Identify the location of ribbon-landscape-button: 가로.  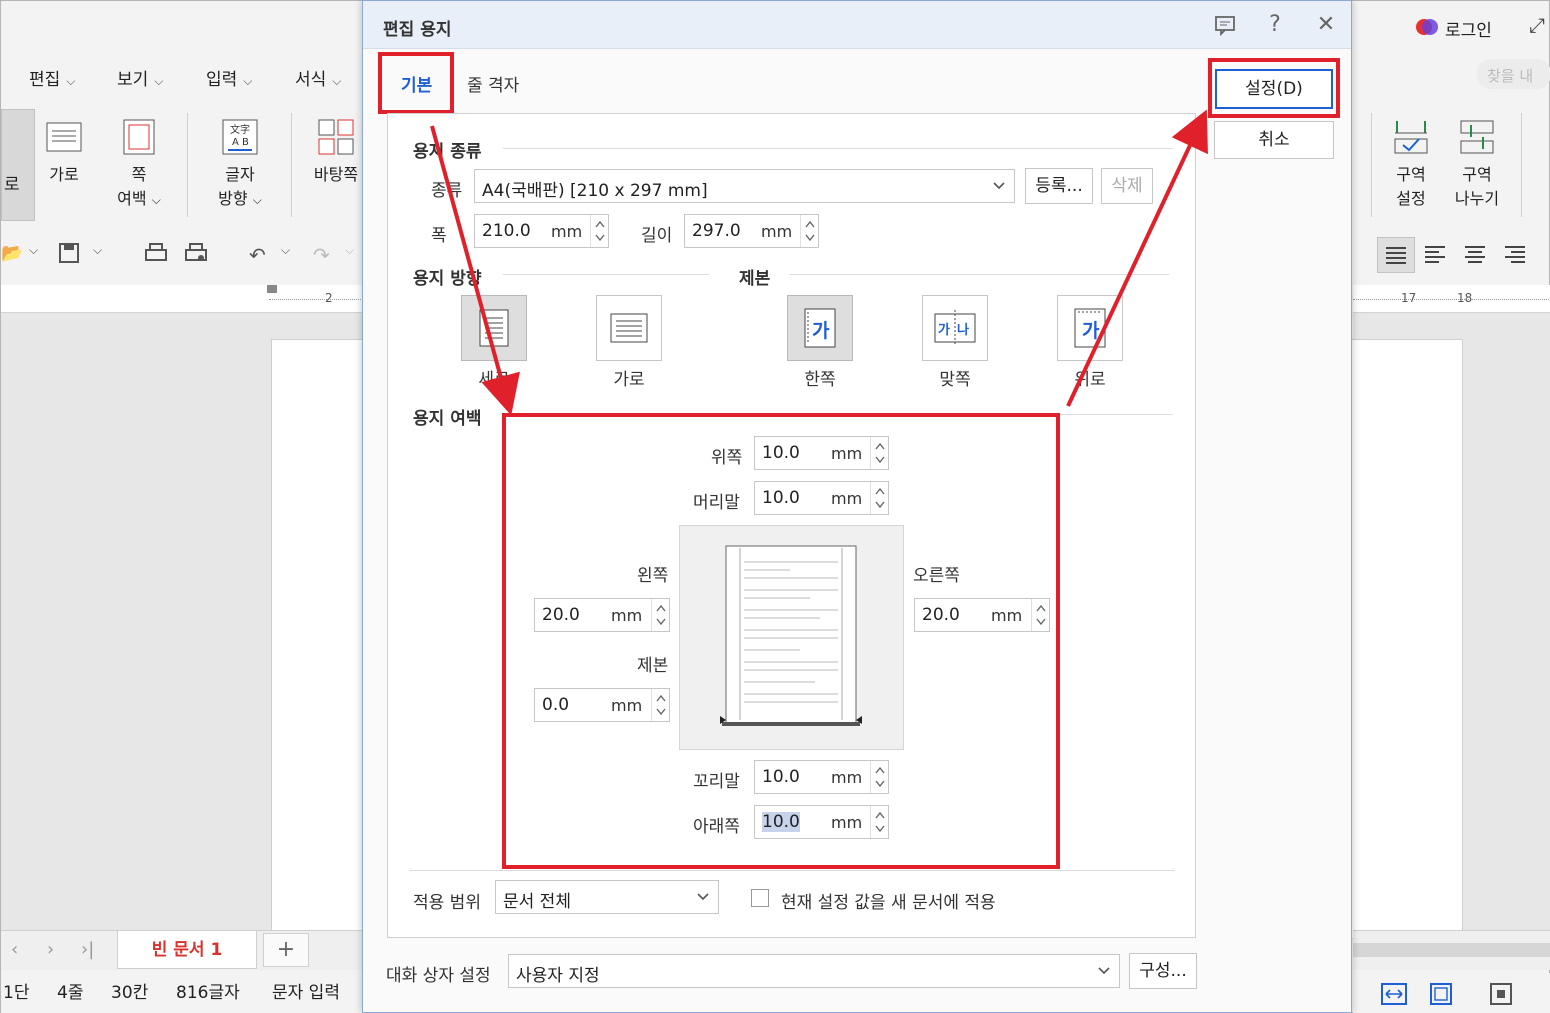
(64, 153).